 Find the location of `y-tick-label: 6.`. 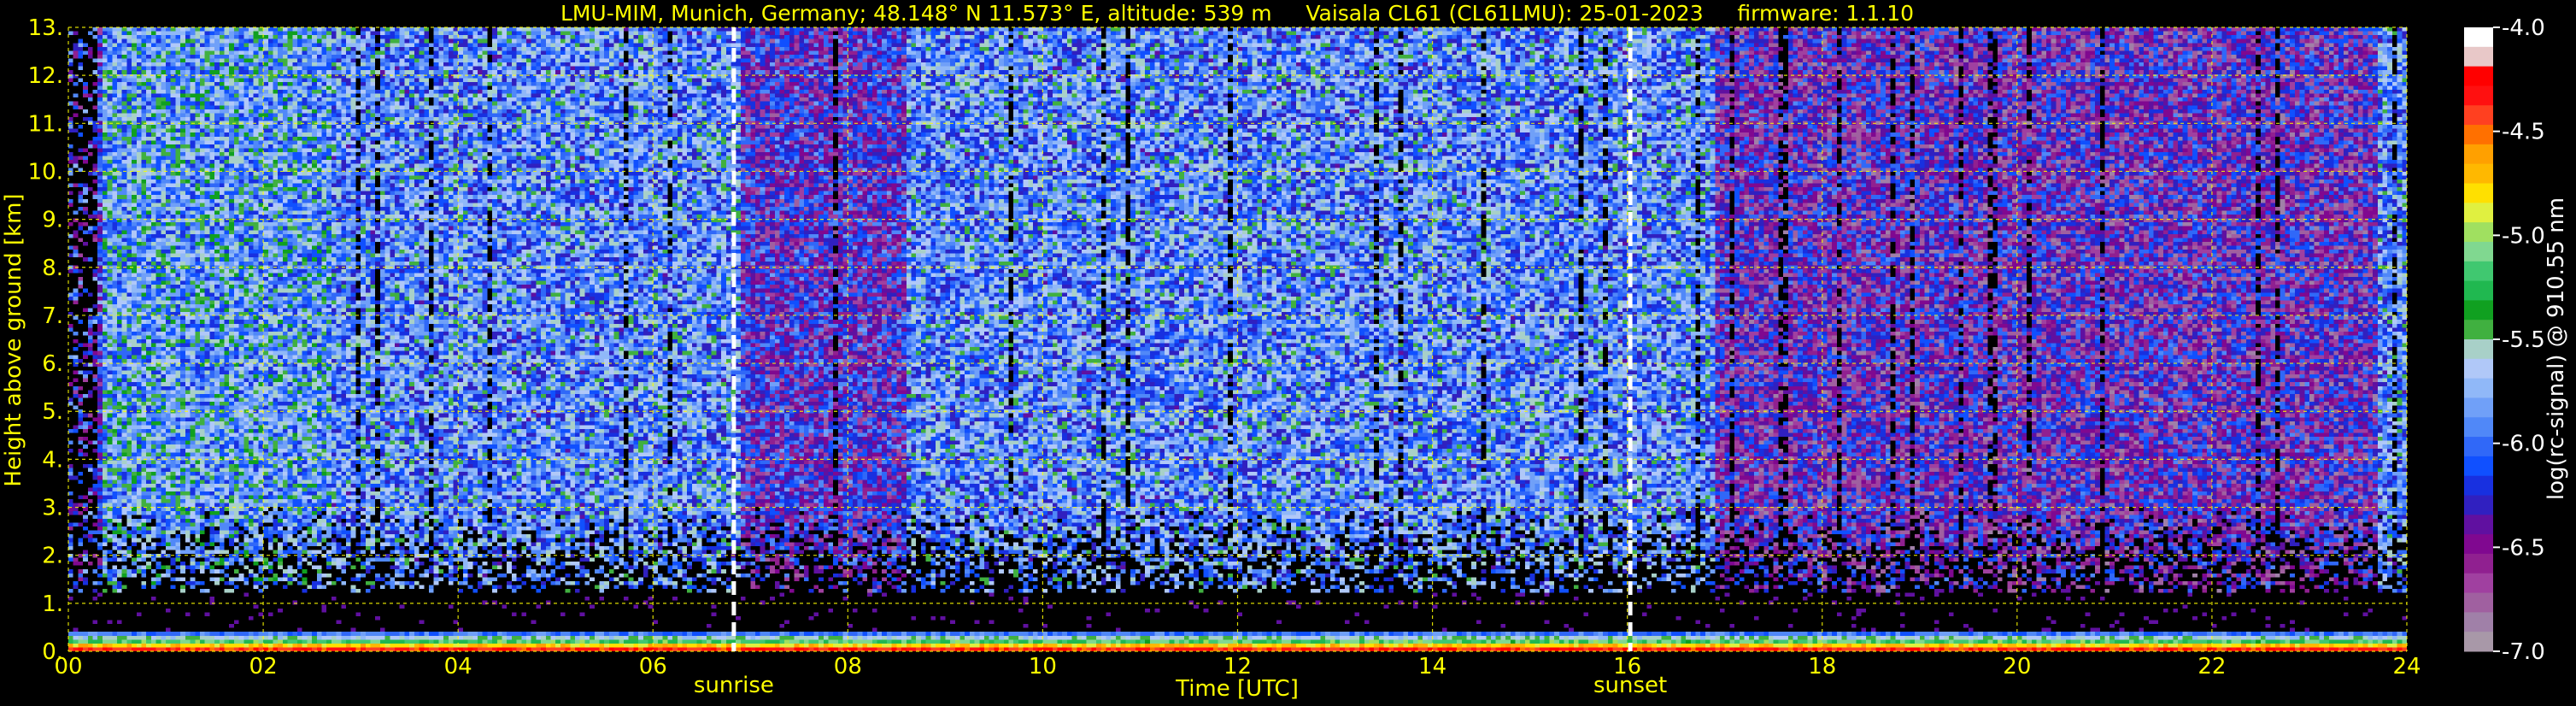

y-tick-label: 6. is located at coordinates (52, 364).